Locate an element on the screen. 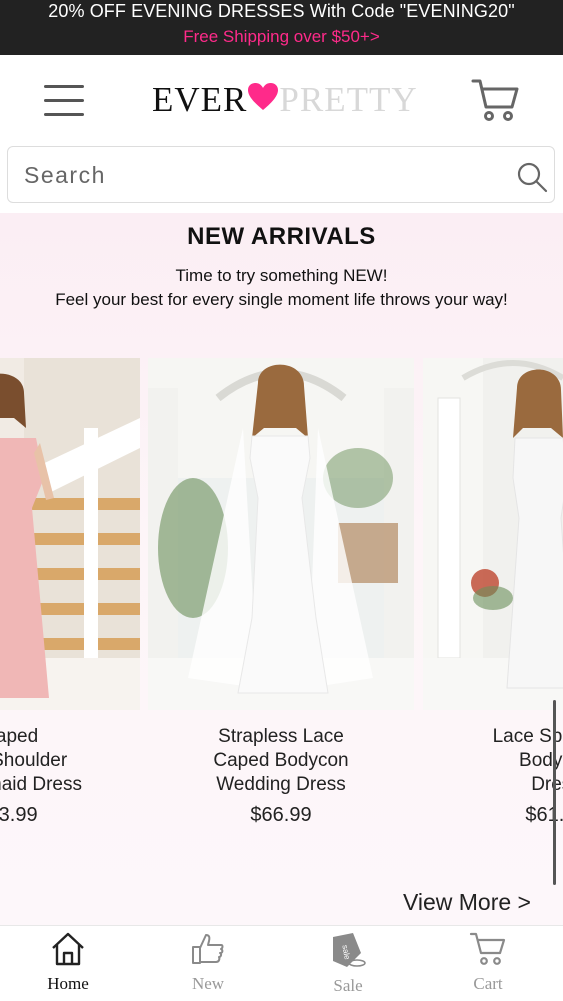 The image size is (563, 1001). heart-icon is located at coordinates (263, 100).